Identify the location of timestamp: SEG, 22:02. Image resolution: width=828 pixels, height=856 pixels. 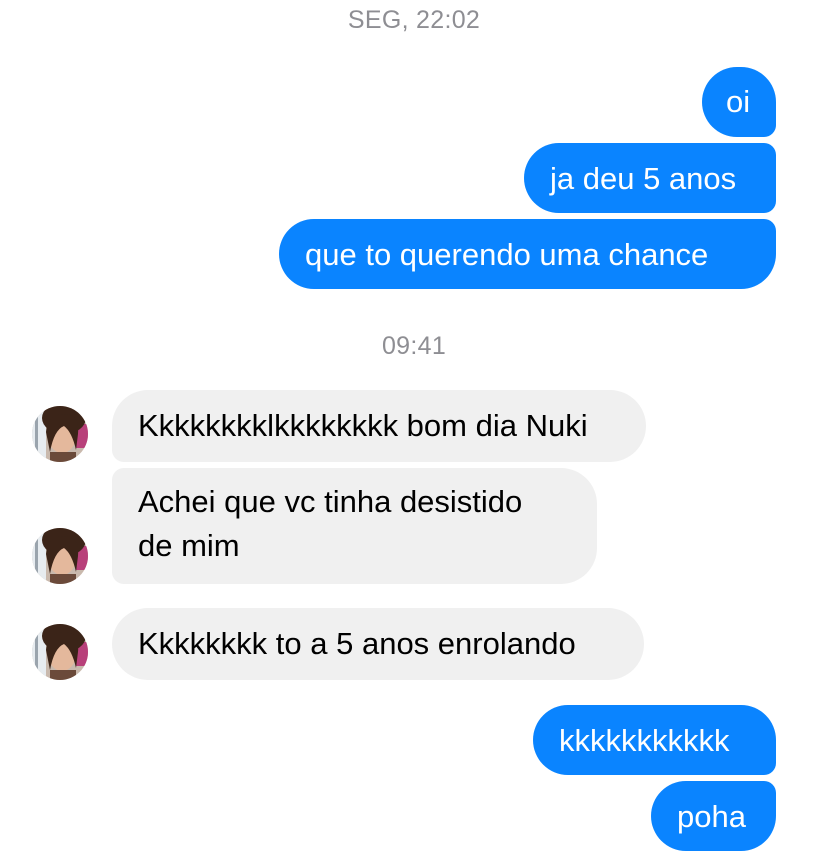
(414, 20).